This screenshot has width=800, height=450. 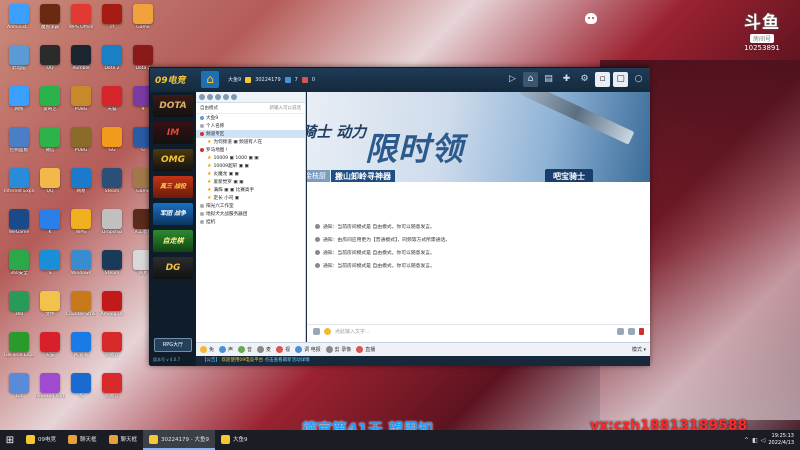 What do you see at coordinates (173, 214) in the screenshot?
I see `game-tile: 军团 战争` at bounding box center [173, 214].